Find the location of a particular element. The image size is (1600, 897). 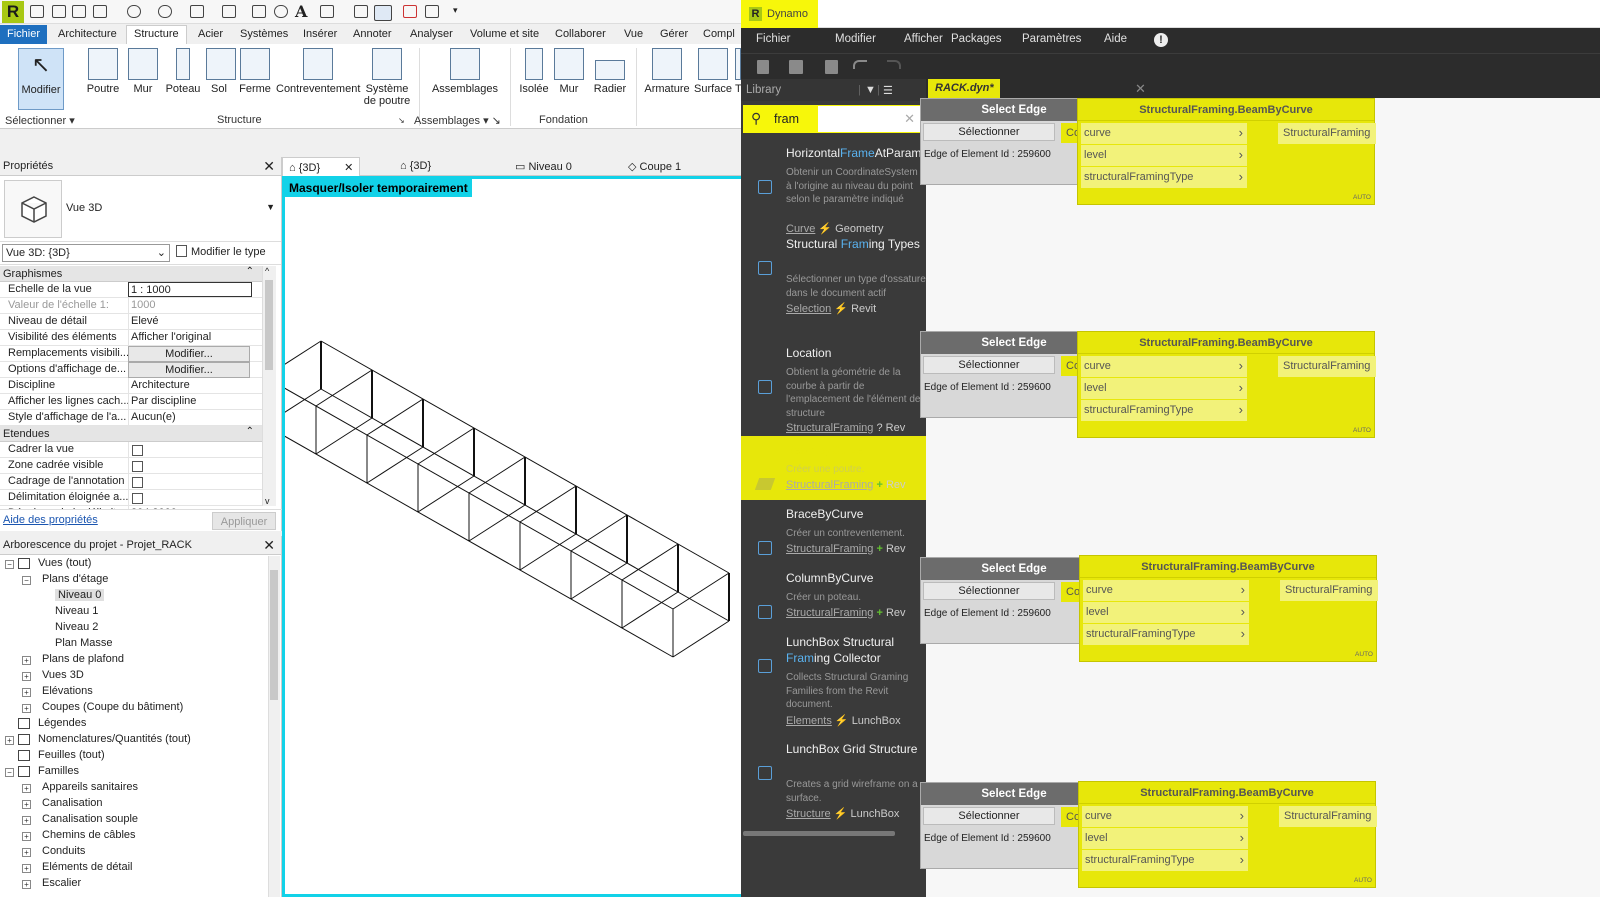

property-value: Architecture is located at coordinates (195, 386).